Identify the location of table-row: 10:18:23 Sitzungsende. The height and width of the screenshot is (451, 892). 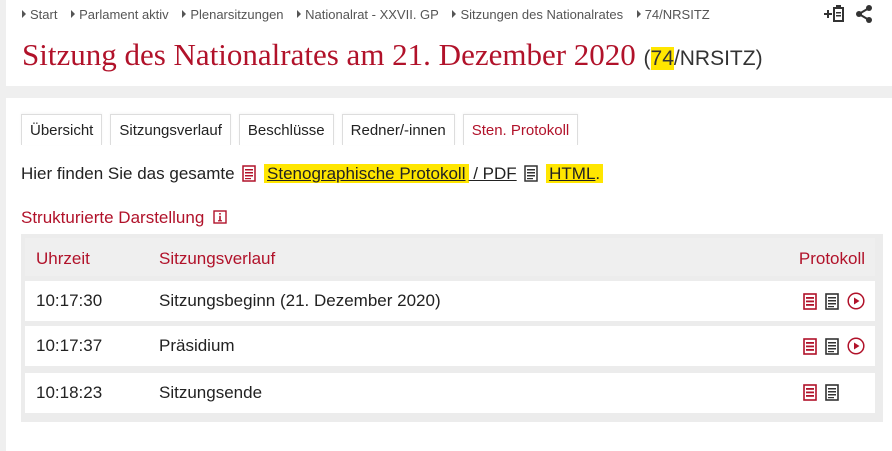
(450, 393).